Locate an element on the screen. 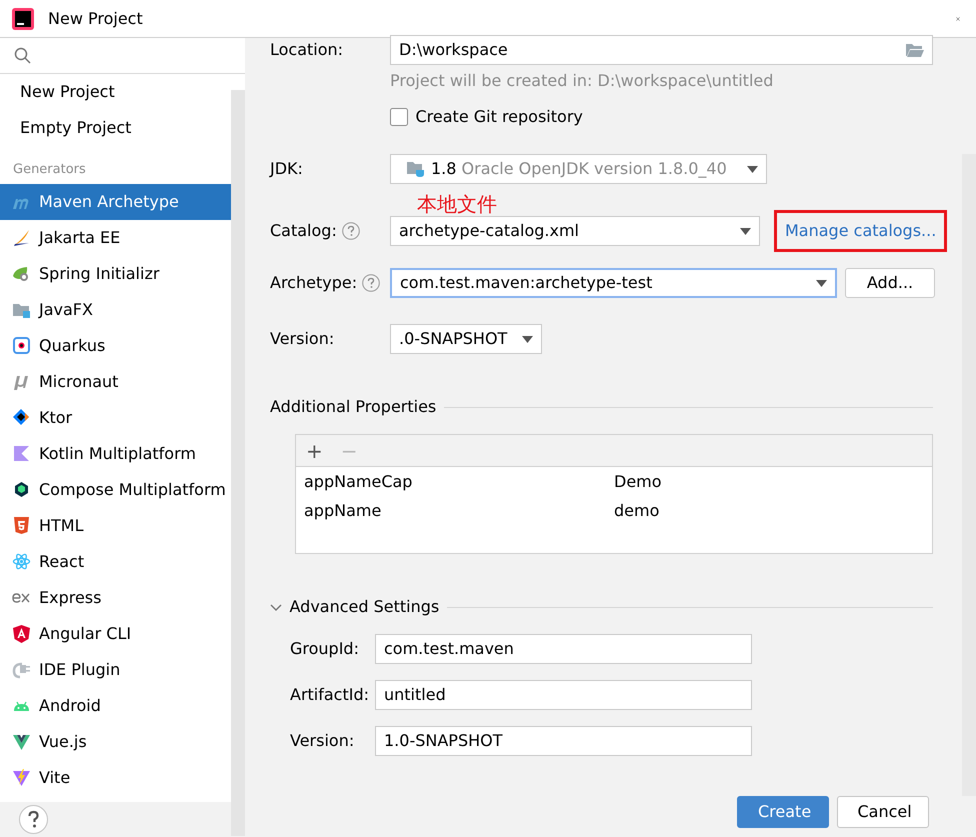 This screenshot has height=837, width=976. section-title: Additional Properties is located at coordinates (353, 407).